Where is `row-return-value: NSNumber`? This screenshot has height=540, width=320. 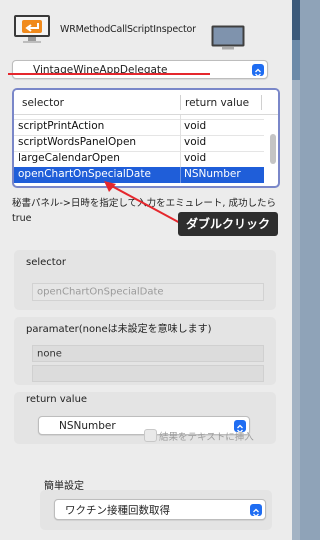
row-return-value: NSNumber is located at coordinates (212, 174).